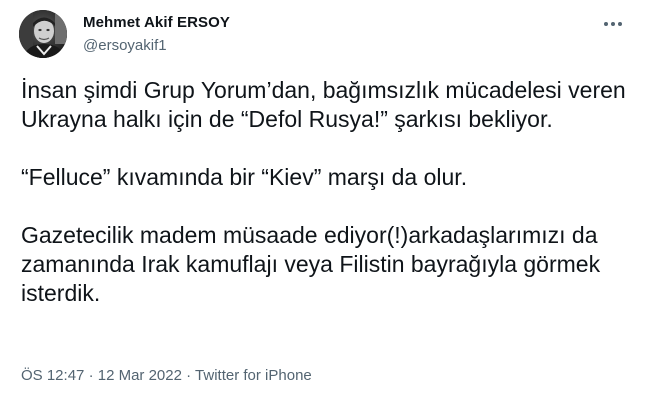  I want to click on author-display-name: Mehmet Akif ERSOY, so click(156, 22).